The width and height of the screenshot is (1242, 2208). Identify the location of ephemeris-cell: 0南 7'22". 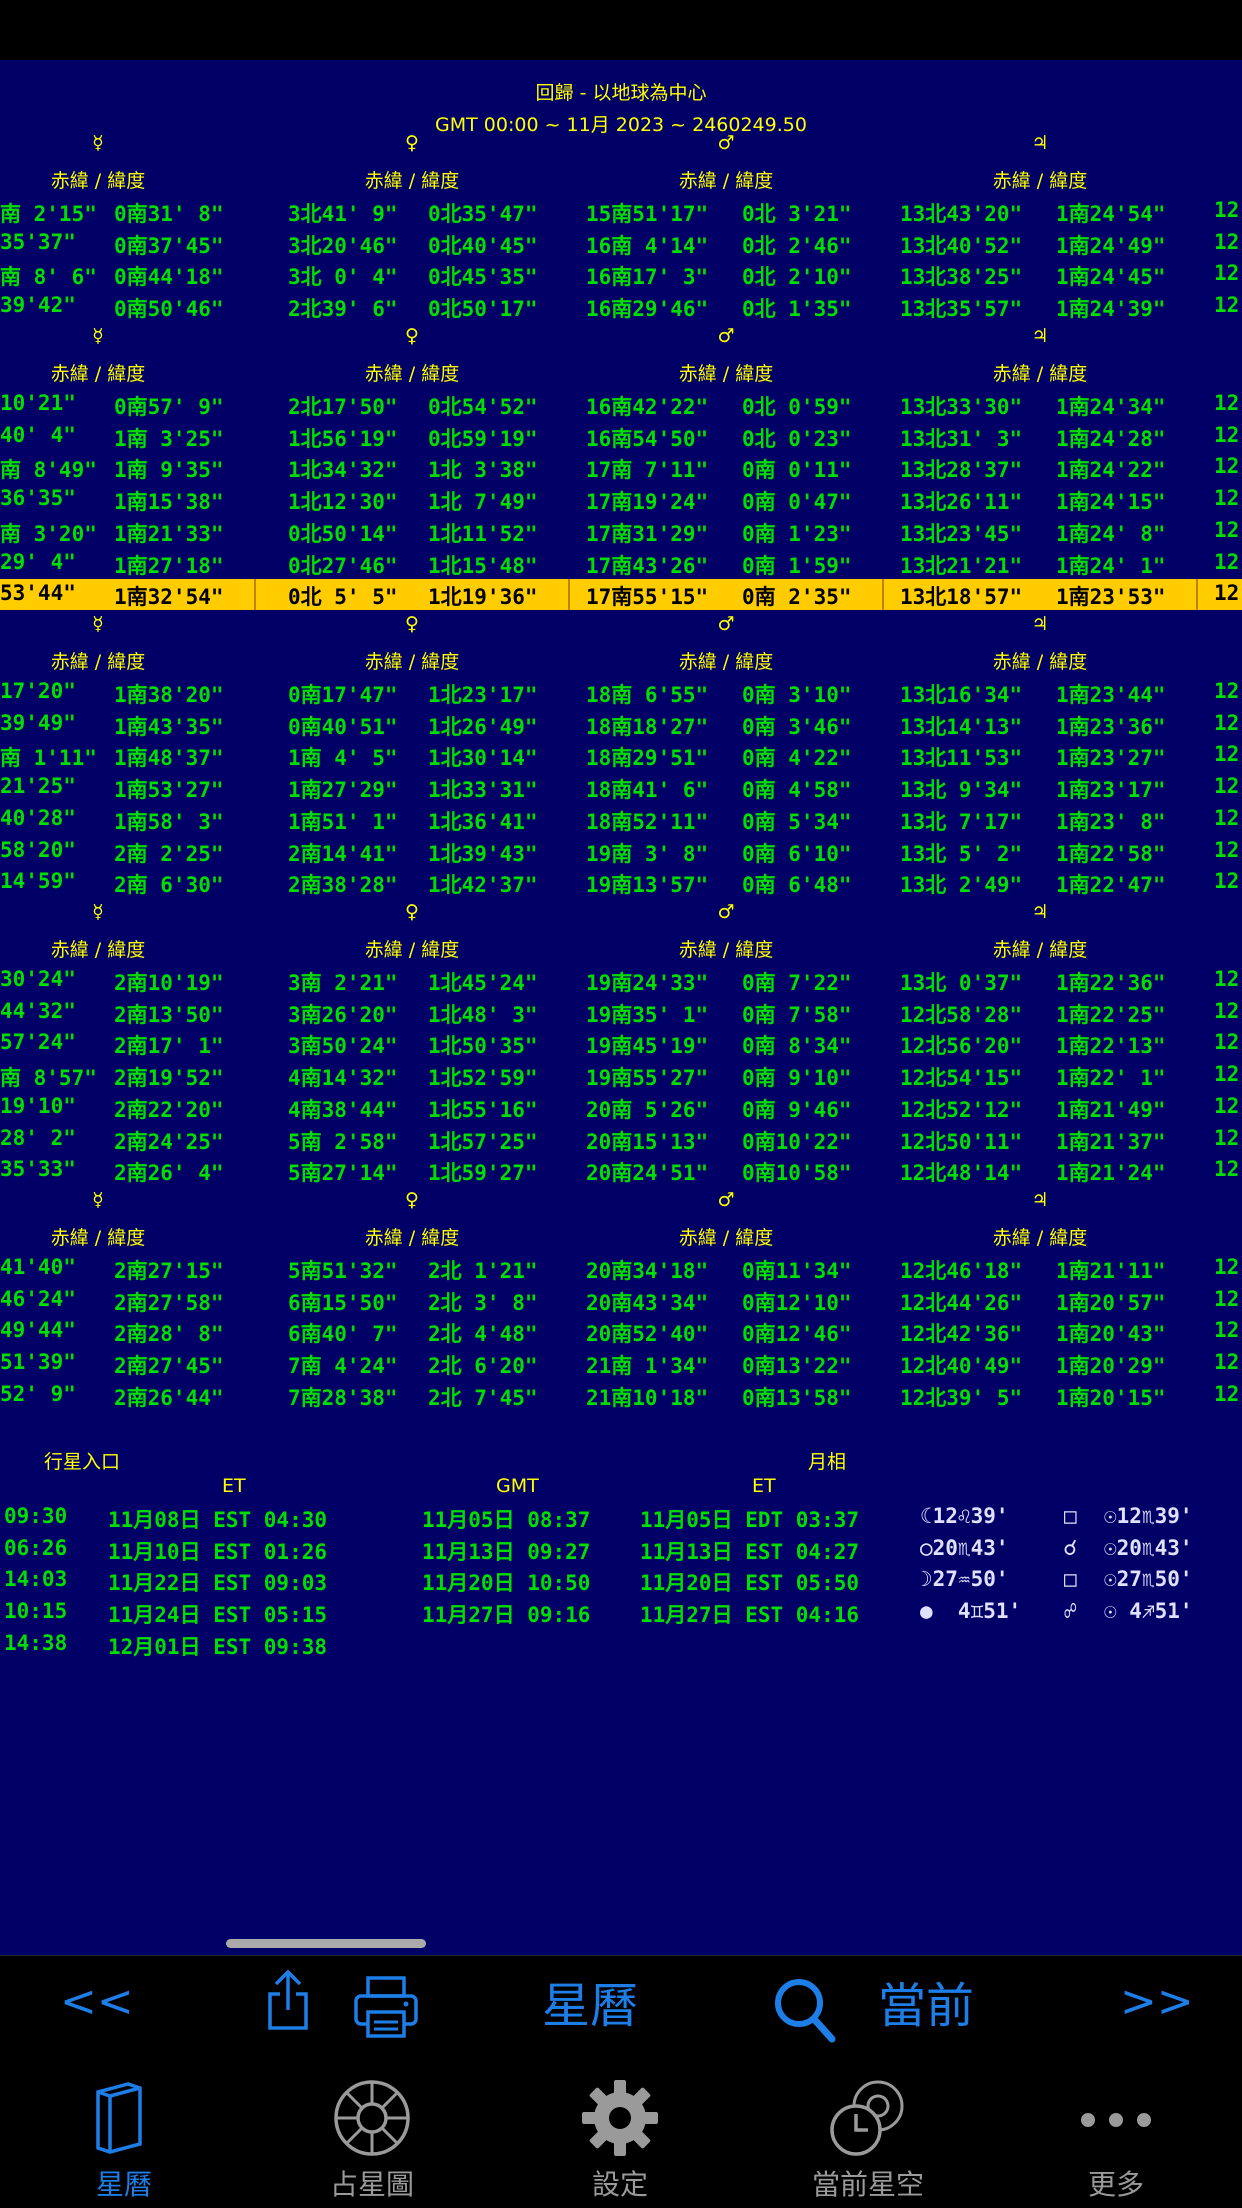
(797, 983).